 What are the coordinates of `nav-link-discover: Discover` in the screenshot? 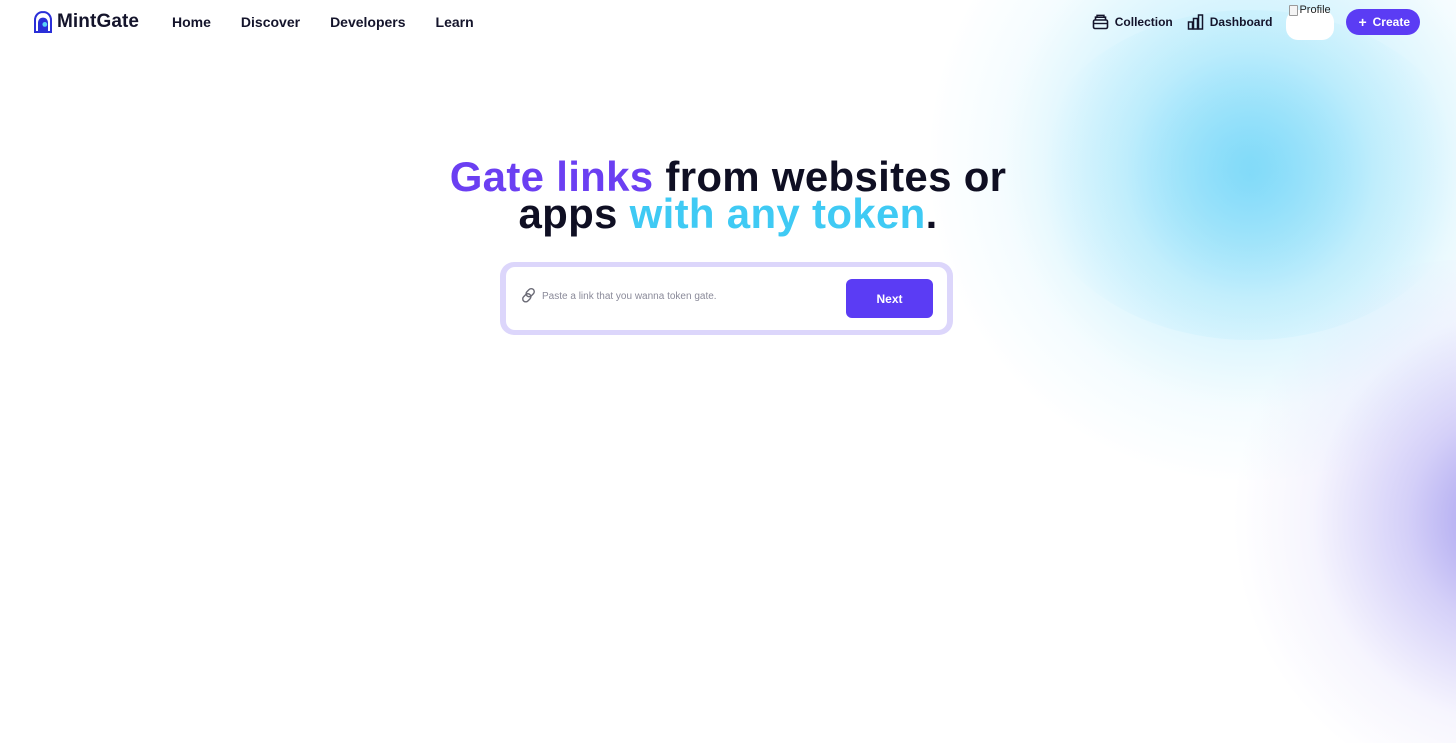 It's located at (270, 22).